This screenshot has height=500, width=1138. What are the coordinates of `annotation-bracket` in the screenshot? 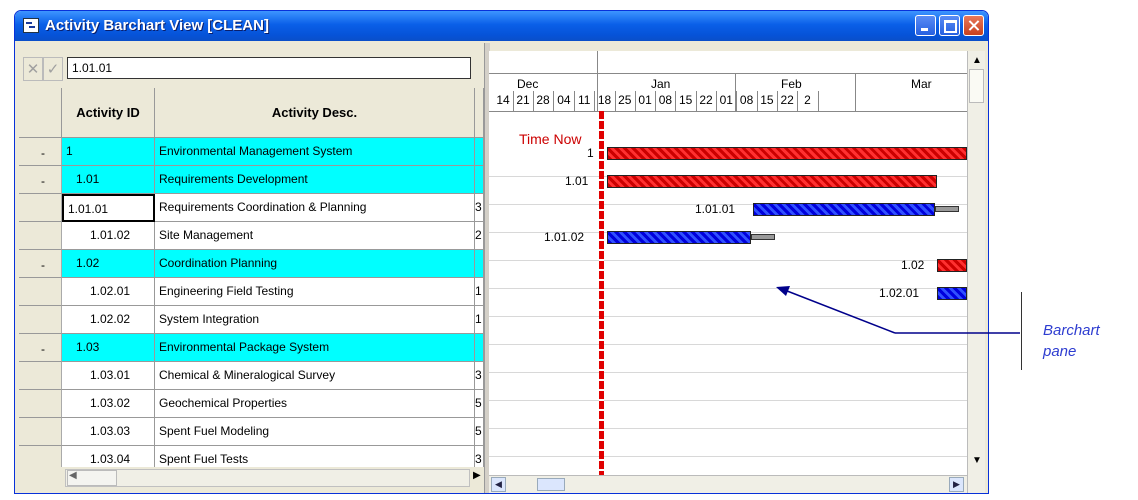 It's located at (1021, 331).